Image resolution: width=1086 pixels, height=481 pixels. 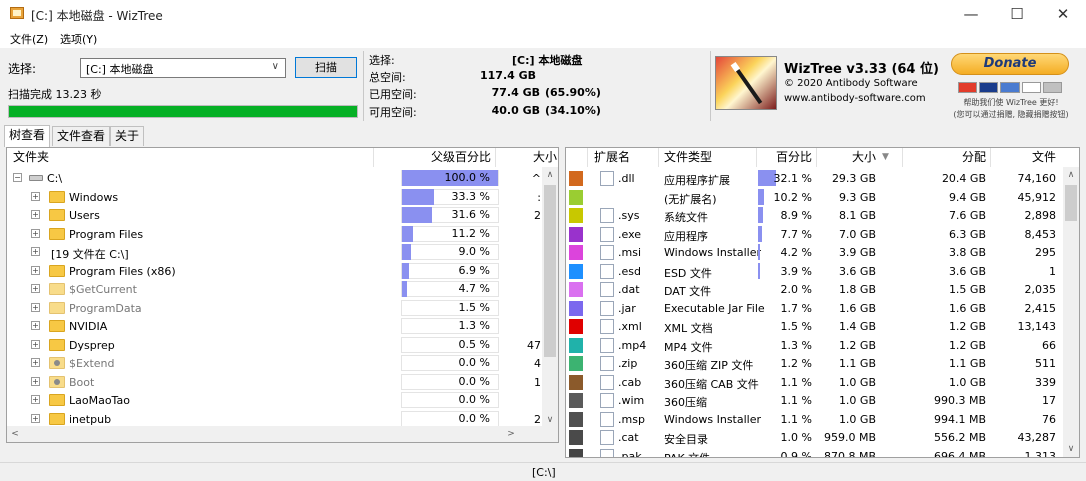 What do you see at coordinates (282, 234) in the screenshot?
I see `tree-row: + Program Files 11.2 %` at bounding box center [282, 234].